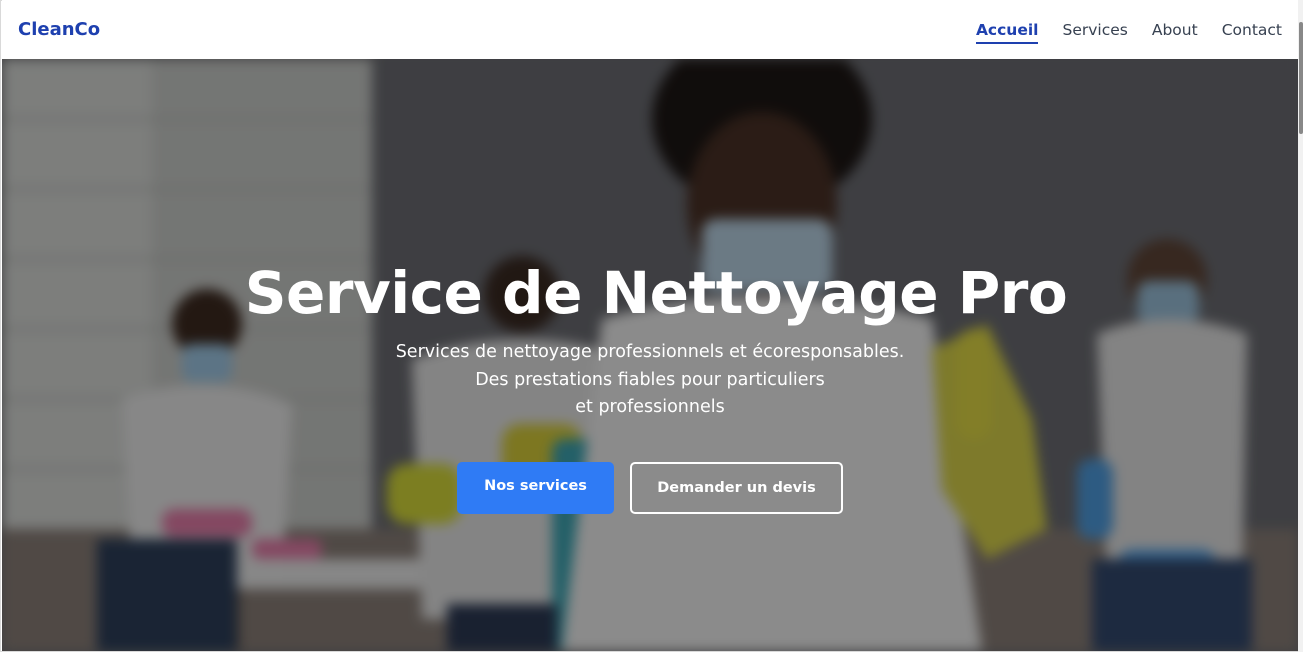  Describe the element at coordinates (650, 407) in the screenshot. I see `hero-subtitle-line-3: et professionnels` at that location.